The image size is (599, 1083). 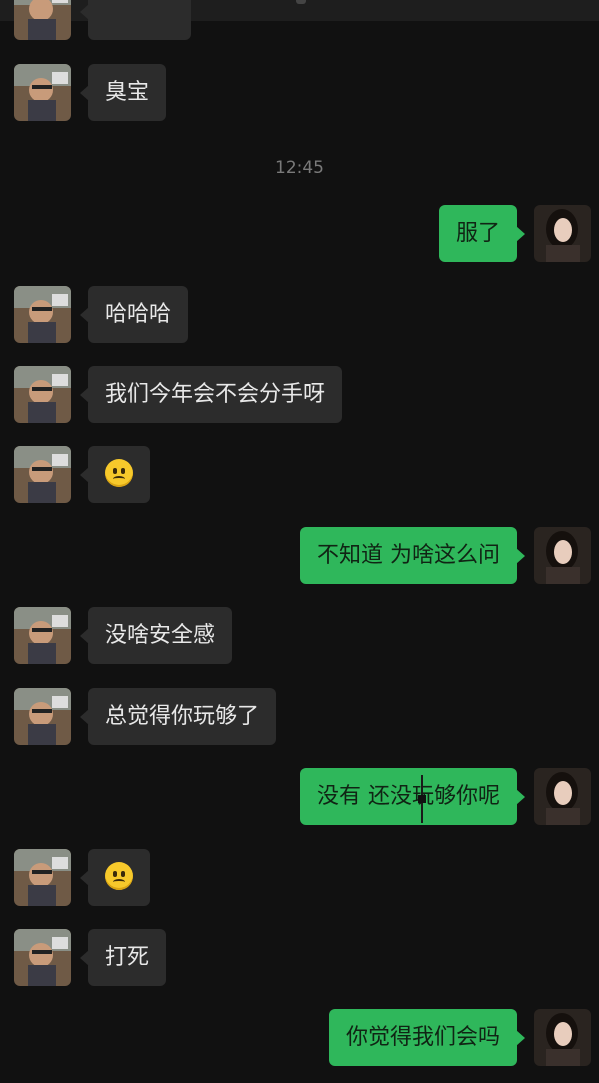 What do you see at coordinates (422, 1037) in the screenshot?
I see `message-text: 你觉得我们会吗` at bounding box center [422, 1037].